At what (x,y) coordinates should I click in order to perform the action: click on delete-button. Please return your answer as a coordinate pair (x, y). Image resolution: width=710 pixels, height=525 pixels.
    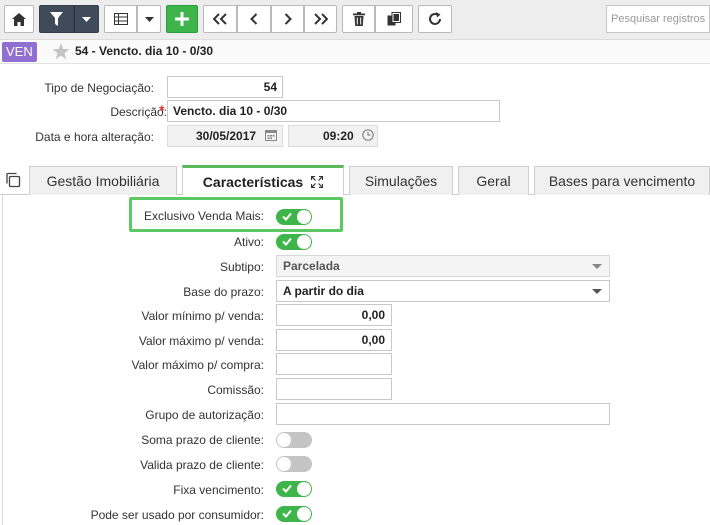
    Looking at the image, I should click on (358, 19).